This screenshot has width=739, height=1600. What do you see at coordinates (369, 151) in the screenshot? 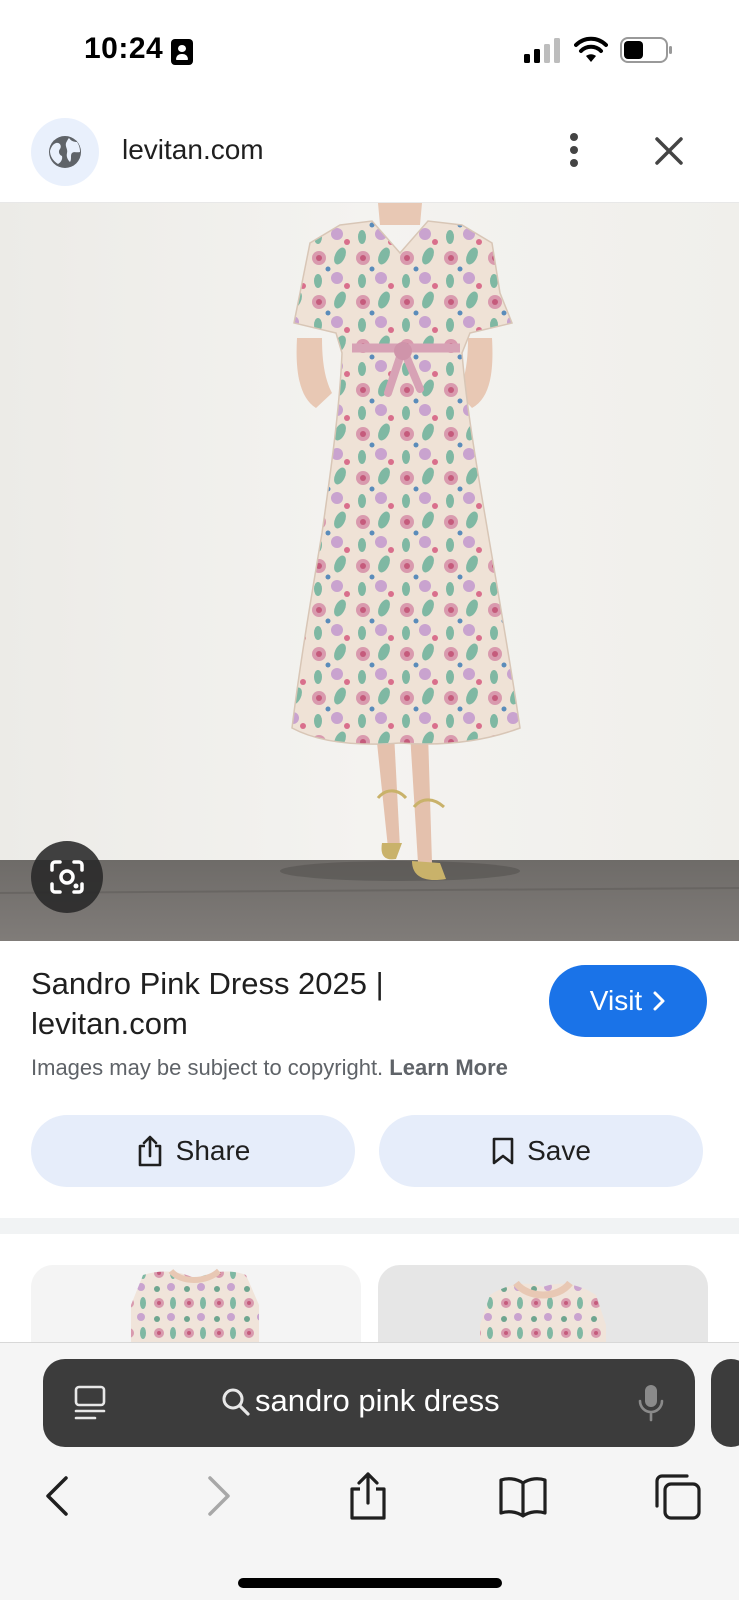
I see `url-header: levitan.com` at bounding box center [369, 151].